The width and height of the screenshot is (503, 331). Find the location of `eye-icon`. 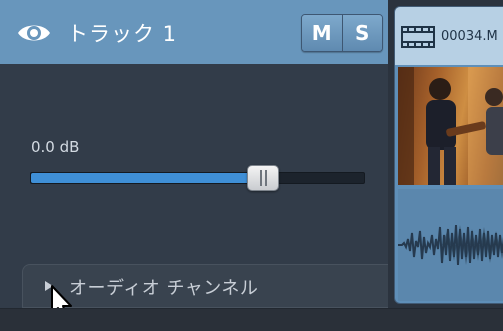

eye-icon is located at coordinates (34, 33).